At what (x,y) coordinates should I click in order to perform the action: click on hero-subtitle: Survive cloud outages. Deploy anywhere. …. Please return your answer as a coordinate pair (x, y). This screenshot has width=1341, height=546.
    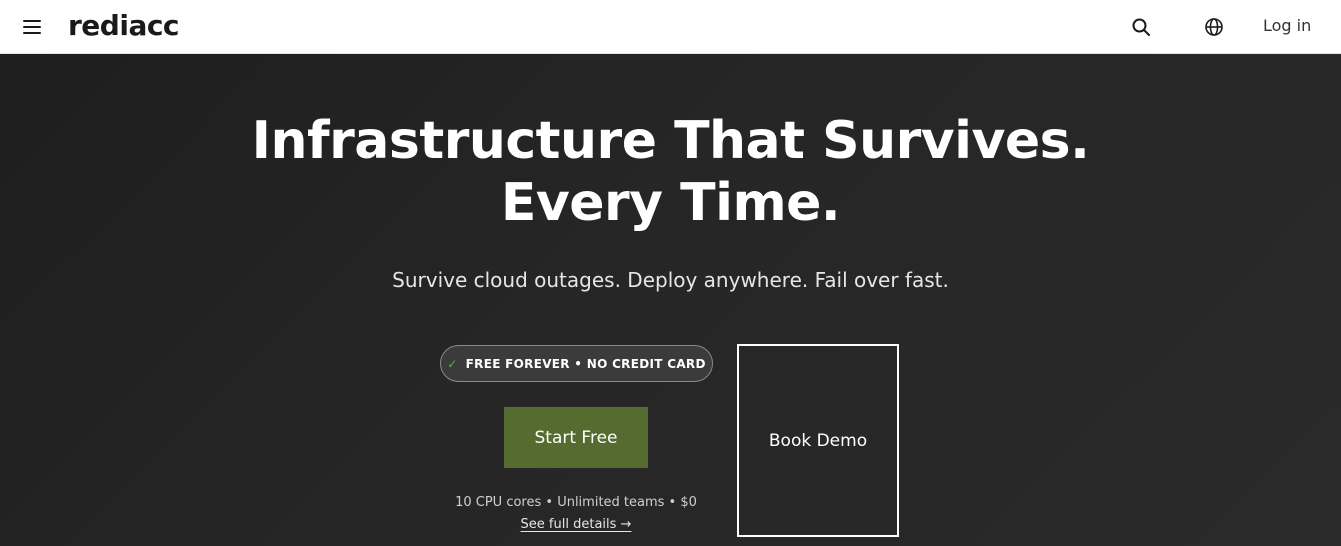
    Looking at the image, I should click on (670, 280).